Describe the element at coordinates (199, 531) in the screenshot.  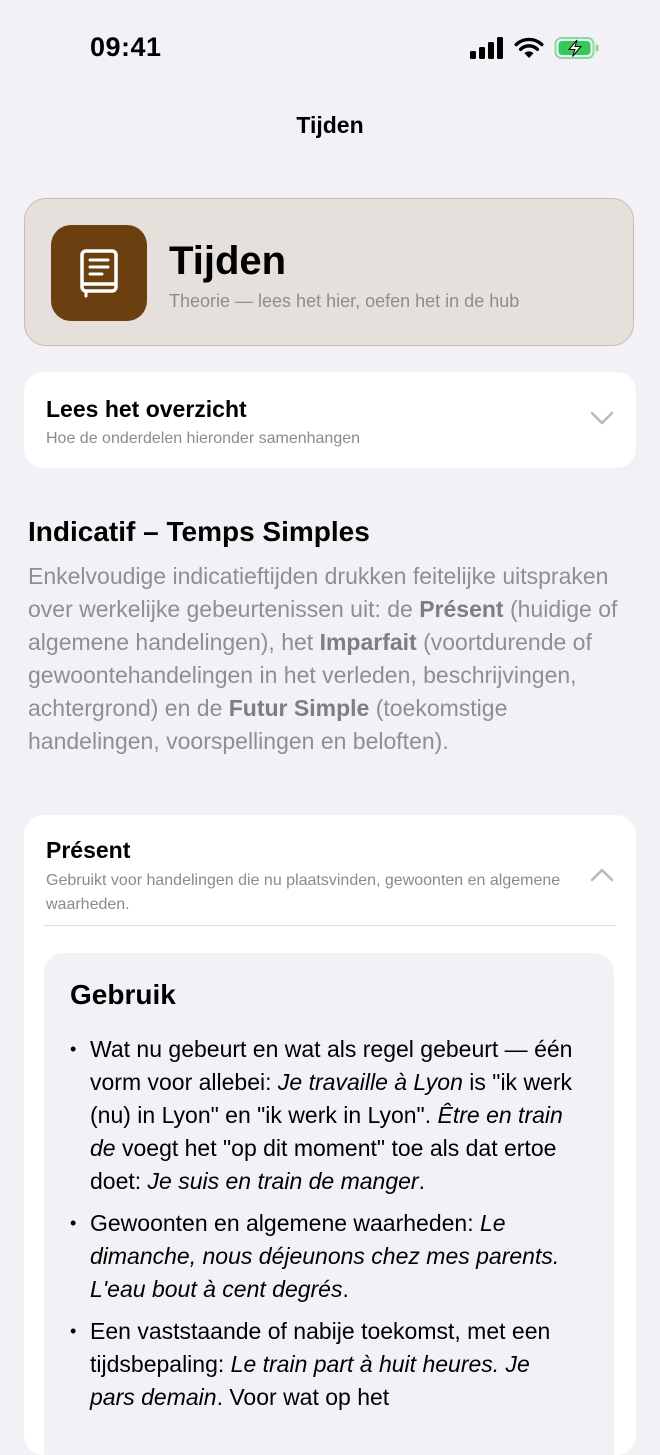
I see `section-title: Indicatif – Temps Simples` at that location.